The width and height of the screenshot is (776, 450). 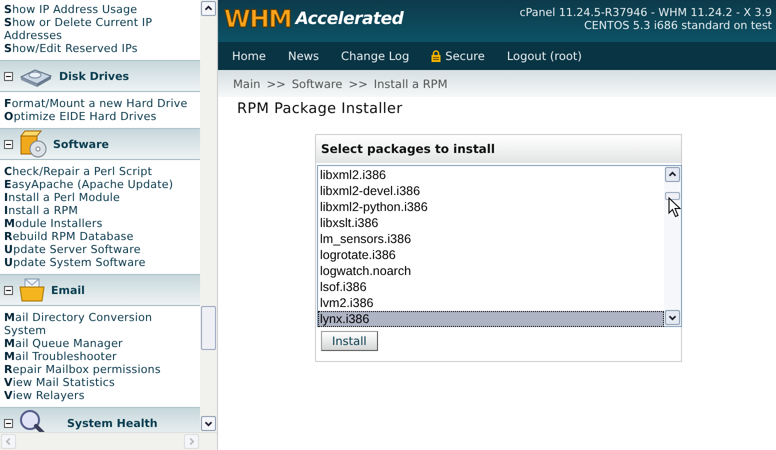 I want to click on mouse-pointer-icon, so click(x=674, y=207).